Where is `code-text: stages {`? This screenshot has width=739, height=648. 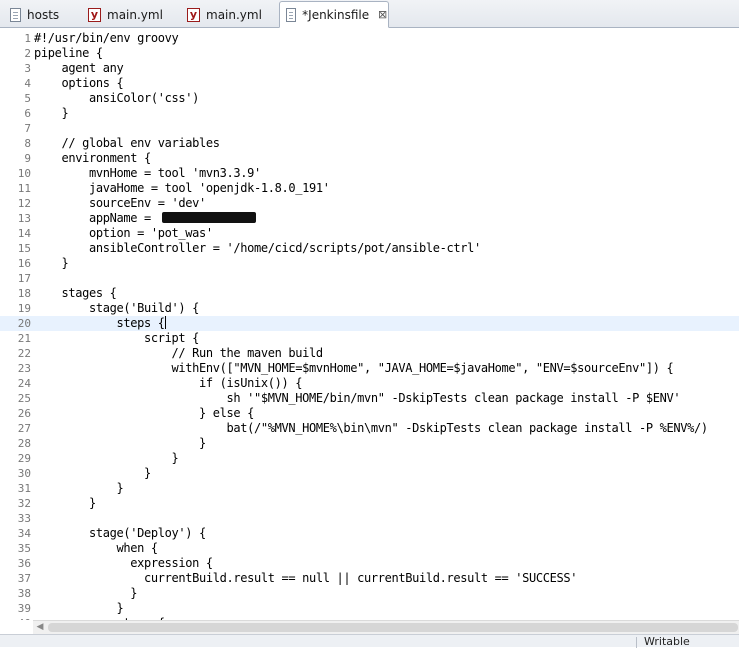
code-text: stages { is located at coordinates (75, 293).